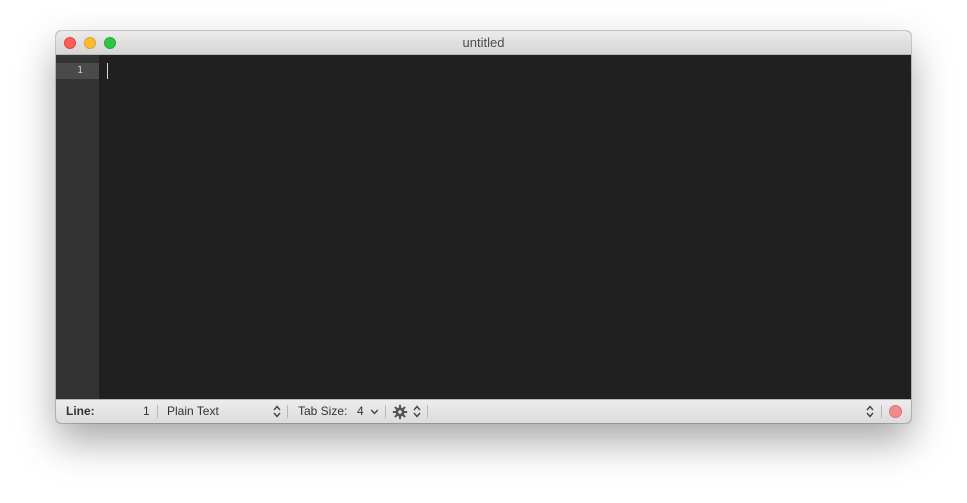 This screenshot has height=503, width=967. I want to click on language-popup: Plain Text, so click(193, 411).